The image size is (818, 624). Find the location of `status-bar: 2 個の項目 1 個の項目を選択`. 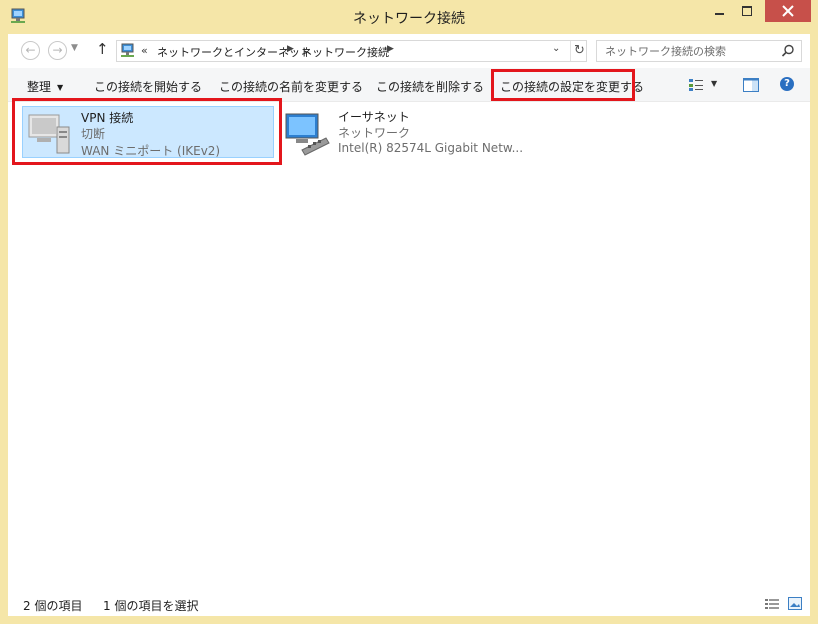

status-bar: 2 個の項目 1 個の項目を選択 is located at coordinates (409, 604).